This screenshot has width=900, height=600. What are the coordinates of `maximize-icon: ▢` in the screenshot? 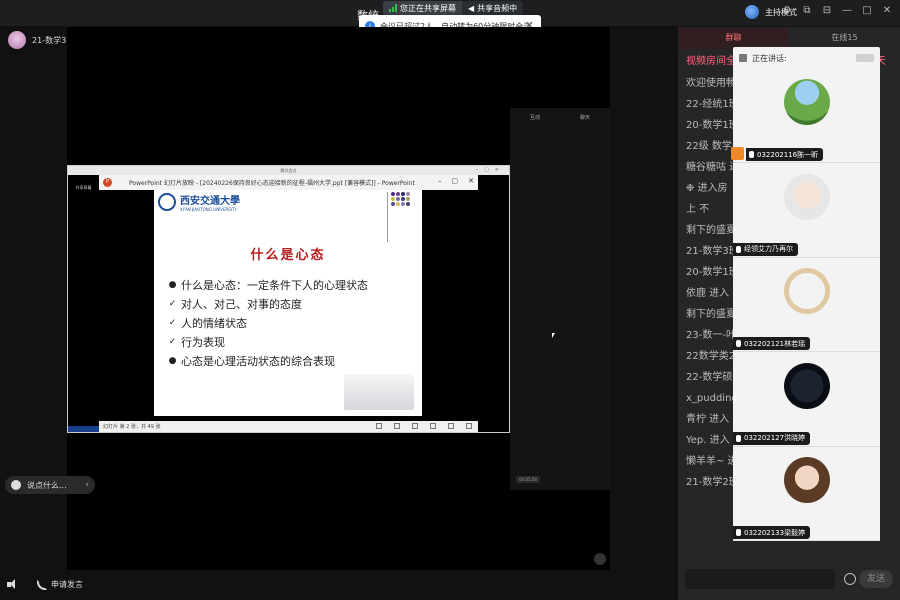 It's located at (455, 181).